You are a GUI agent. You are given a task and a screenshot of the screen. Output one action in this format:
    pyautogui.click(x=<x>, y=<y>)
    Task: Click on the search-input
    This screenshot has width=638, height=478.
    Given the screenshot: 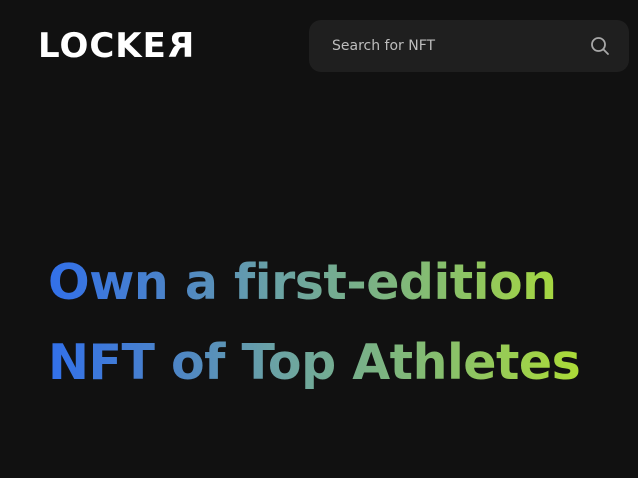 What is the action you would take?
    pyautogui.click(x=452, y=46)
    